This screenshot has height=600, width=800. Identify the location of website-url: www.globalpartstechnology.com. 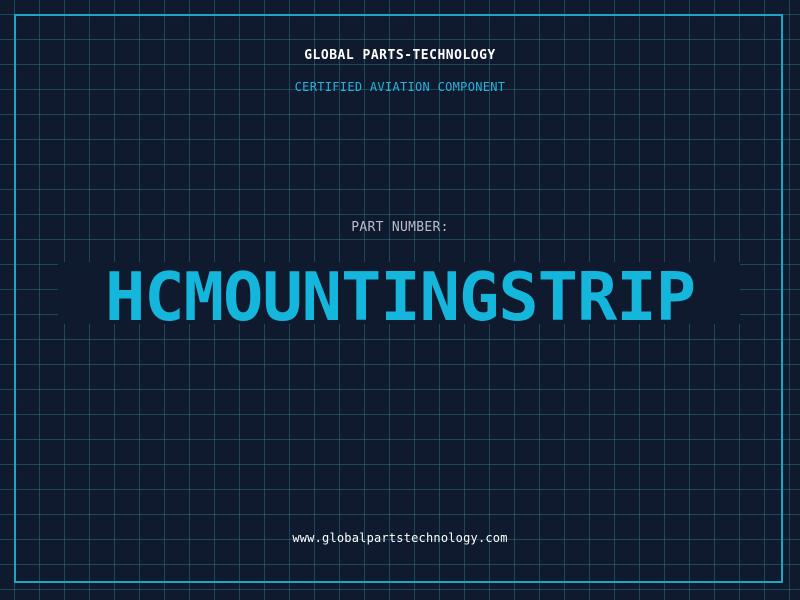
(400, 538).